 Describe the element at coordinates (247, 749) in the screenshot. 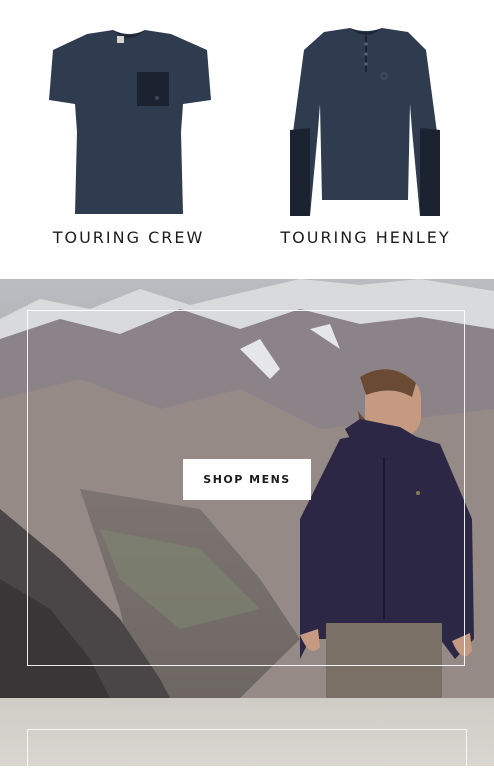

I see `next-banner-frame` at that location.